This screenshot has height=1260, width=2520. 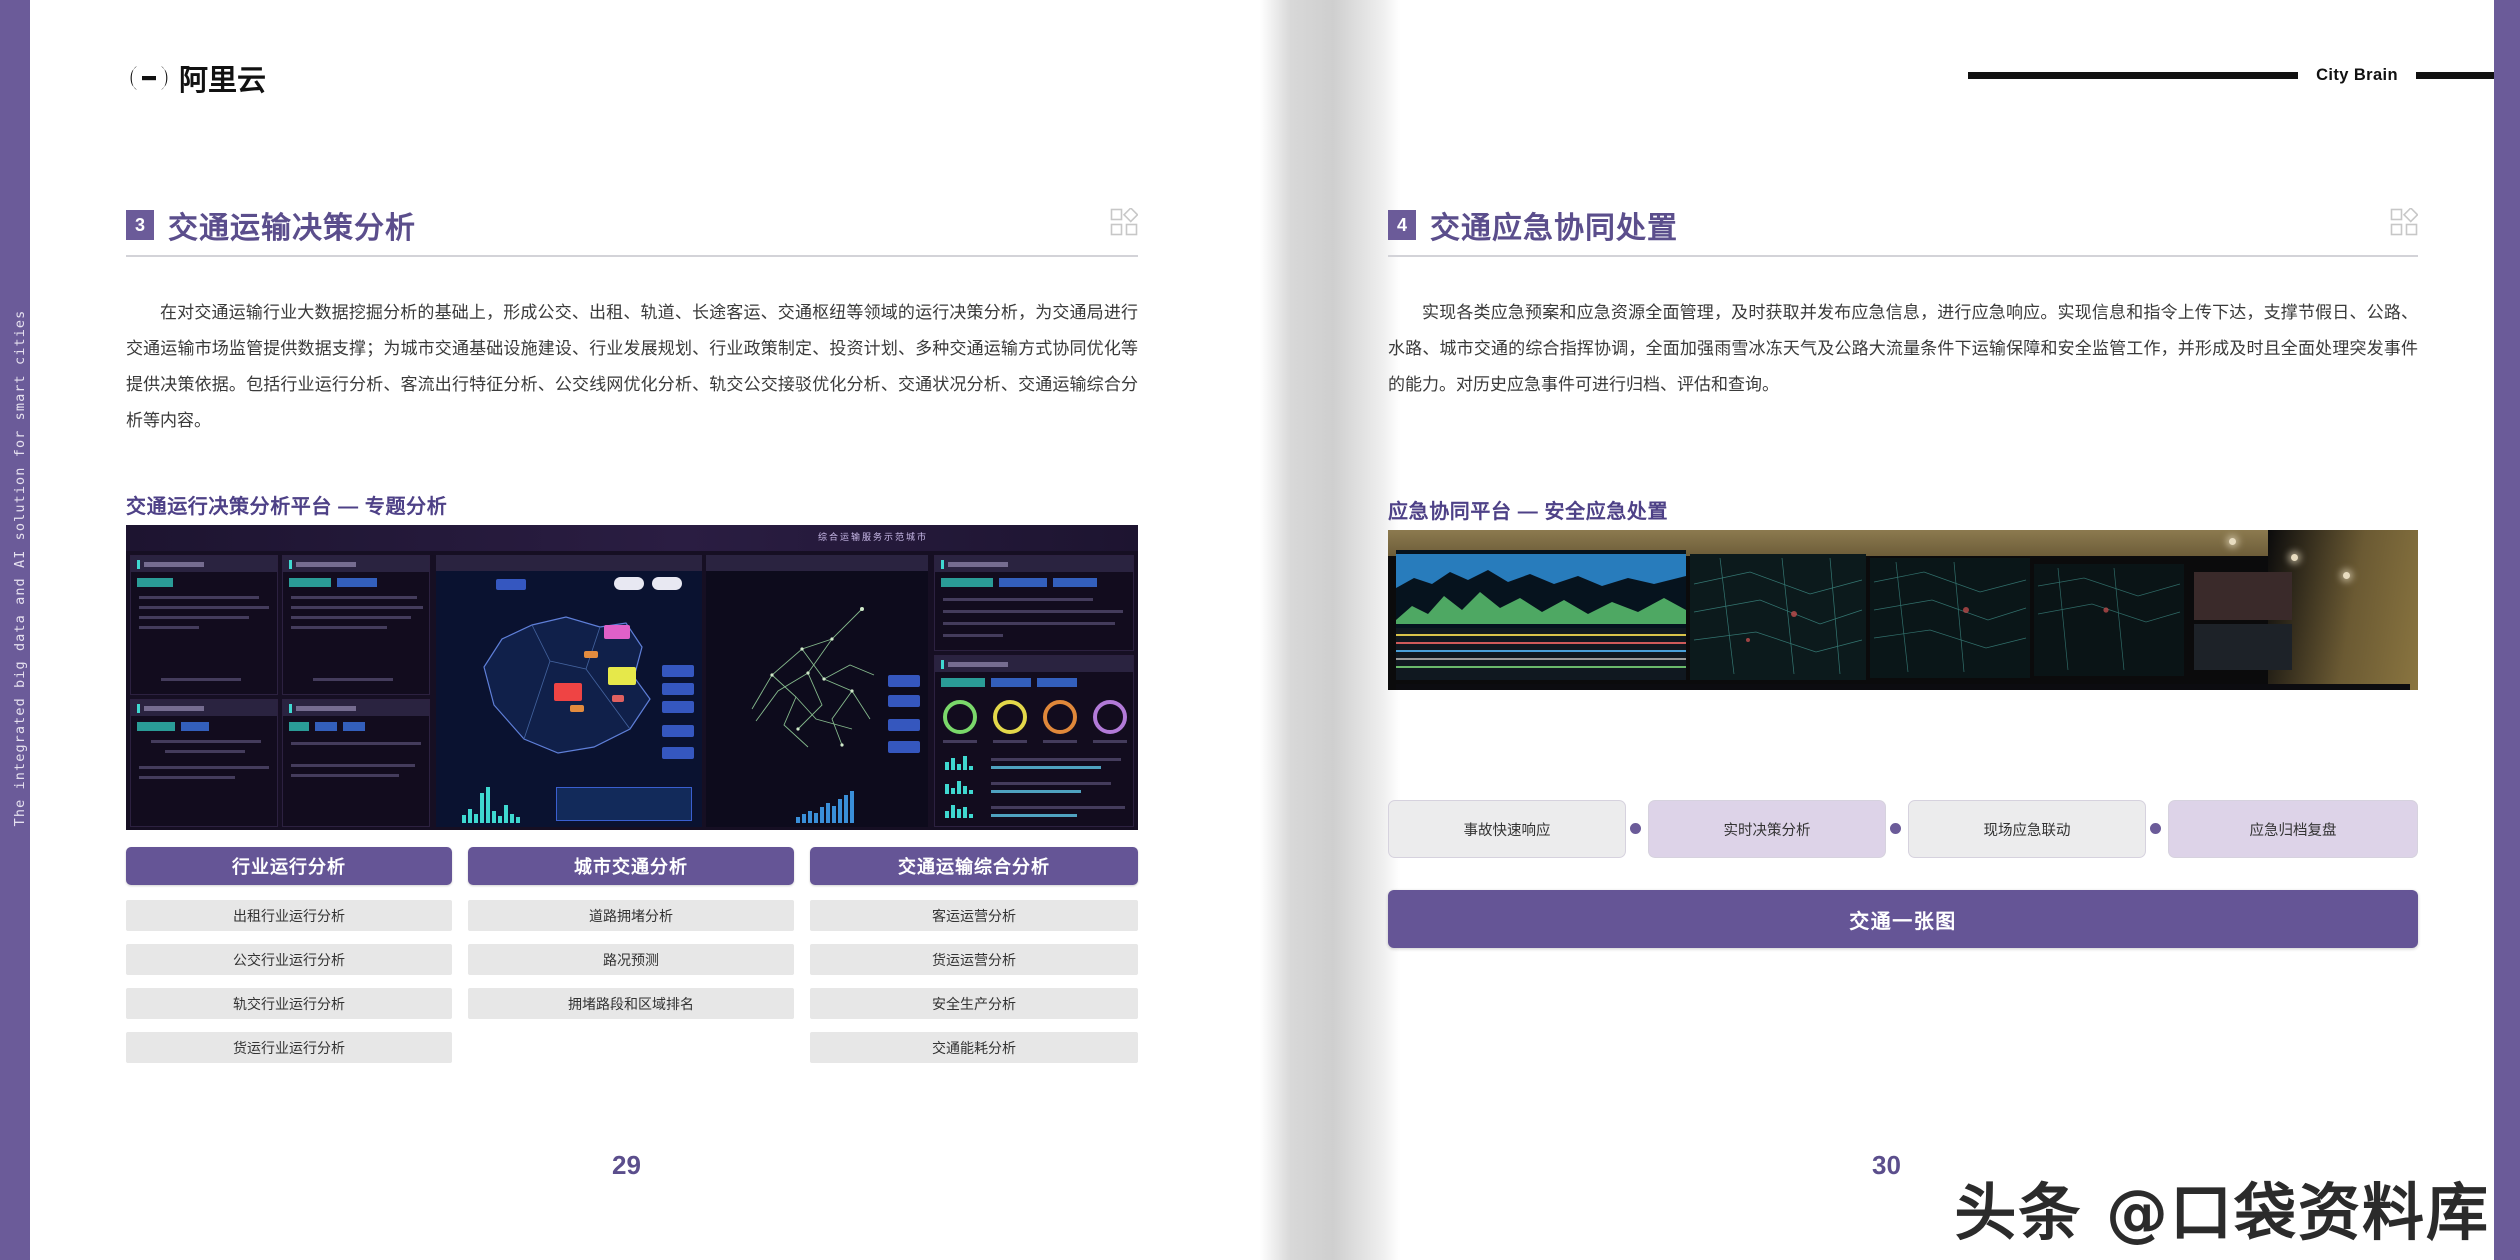 What do you see at coordinates (617, 632) in the screenshot?
I see `map-marker-pink` at bounding box center [617, 632].